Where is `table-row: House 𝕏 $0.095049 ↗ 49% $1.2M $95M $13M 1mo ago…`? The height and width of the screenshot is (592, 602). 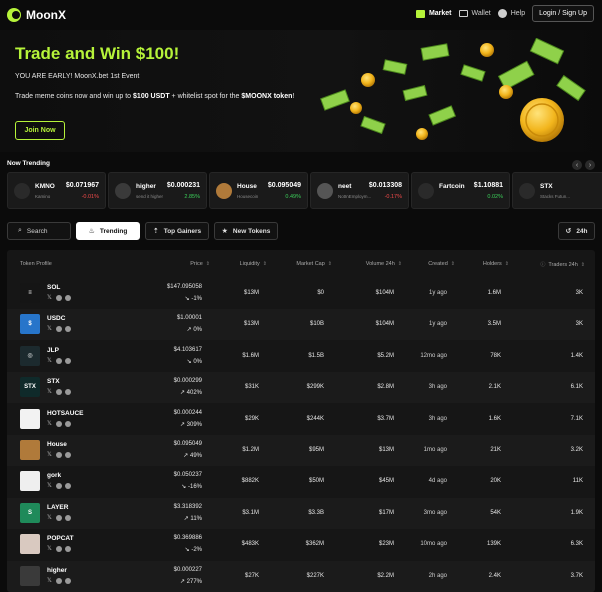 table-row: House 𝕏 $0.095049 ↗ 49% $1.2M $95M $13M 1mo ago… is located at coordinates (301, 450).